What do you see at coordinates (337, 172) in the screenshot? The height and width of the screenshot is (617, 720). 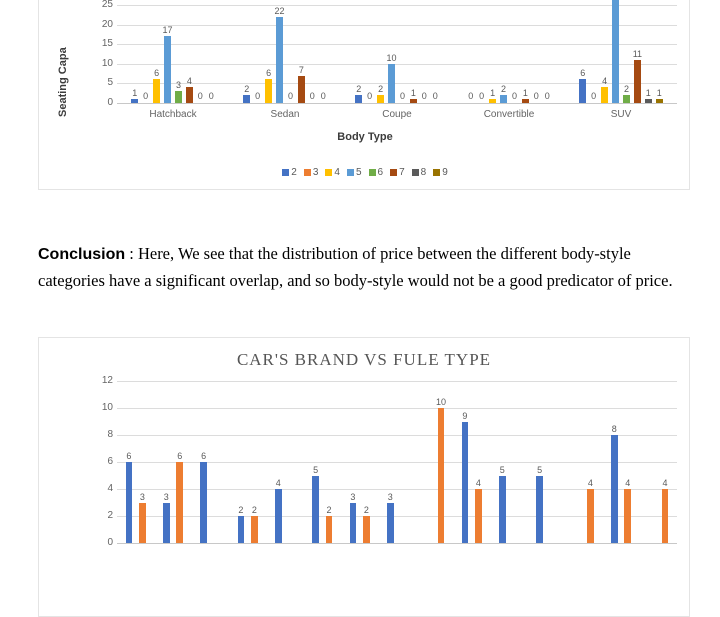 I see `legend-label: 4` at bounding box center [337, 172].